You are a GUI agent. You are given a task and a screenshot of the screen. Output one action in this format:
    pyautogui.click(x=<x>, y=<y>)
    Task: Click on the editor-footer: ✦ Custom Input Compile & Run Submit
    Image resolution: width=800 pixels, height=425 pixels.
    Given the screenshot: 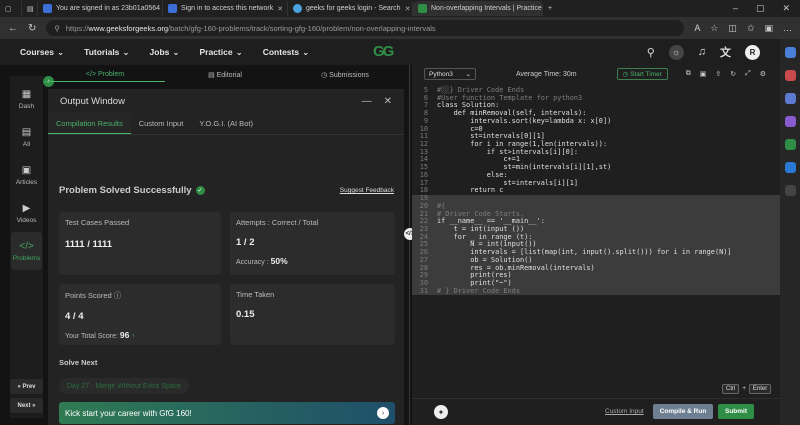 What is the action you would take?
    pyautogui.click(x=596, y=411)
    